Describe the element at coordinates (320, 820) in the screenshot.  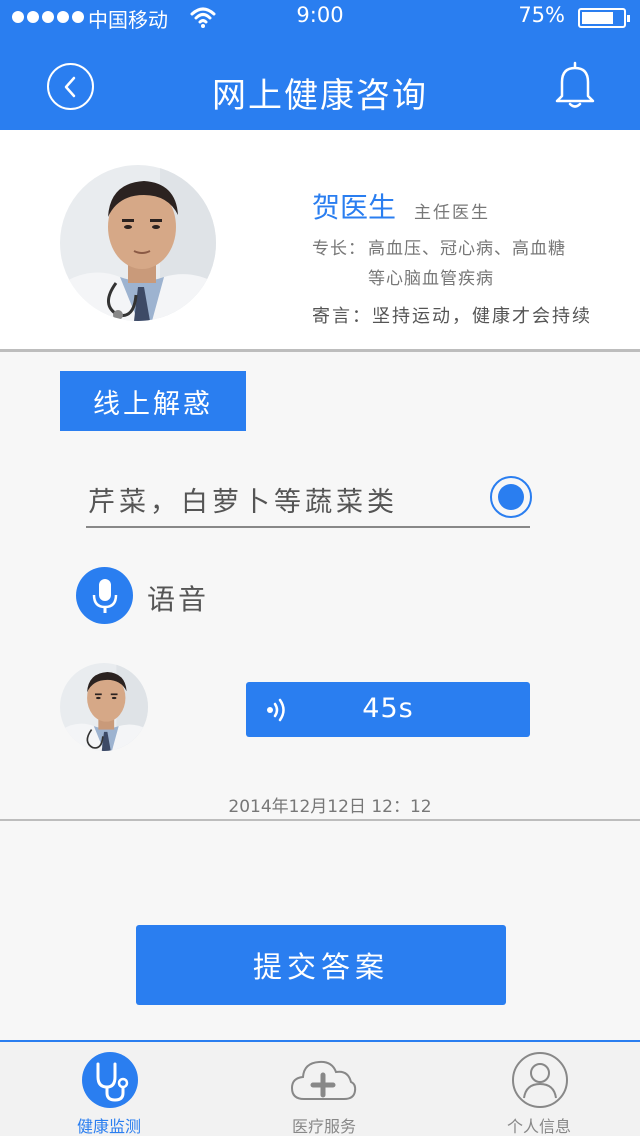
I see `divider` at that location.